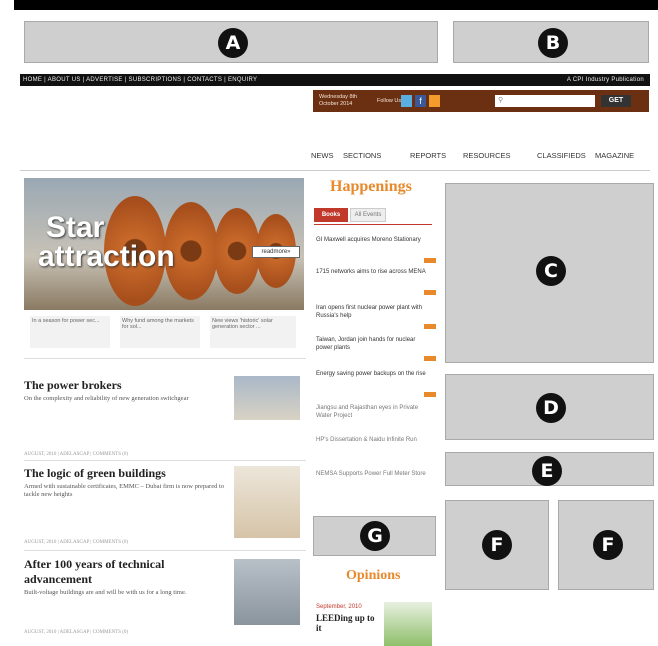  I want to click on mainnav-resources: RESOURCES, so click(487, 155).